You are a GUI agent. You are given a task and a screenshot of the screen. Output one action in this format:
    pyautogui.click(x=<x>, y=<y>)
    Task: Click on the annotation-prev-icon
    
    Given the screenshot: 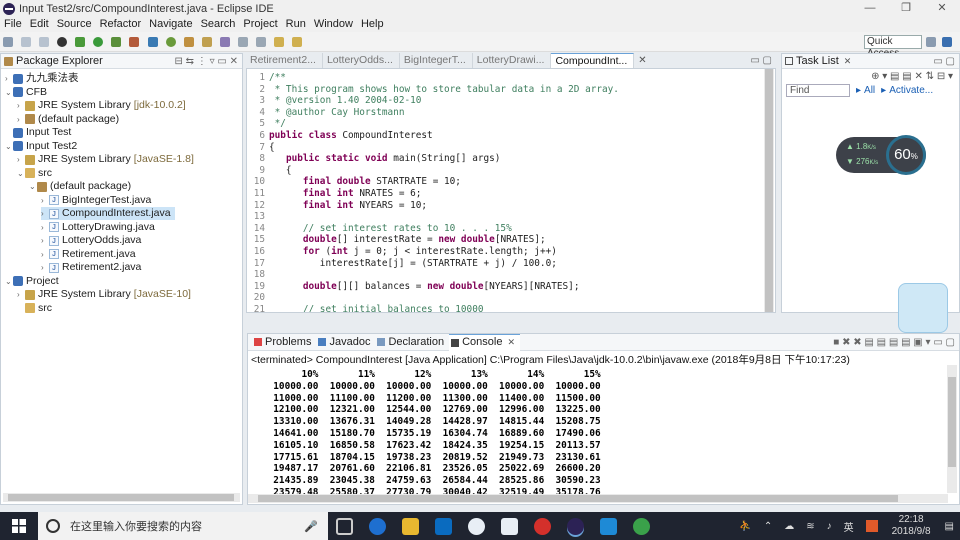 What is the action you would take?
    pyautogui.click(x=260, y=42)
    